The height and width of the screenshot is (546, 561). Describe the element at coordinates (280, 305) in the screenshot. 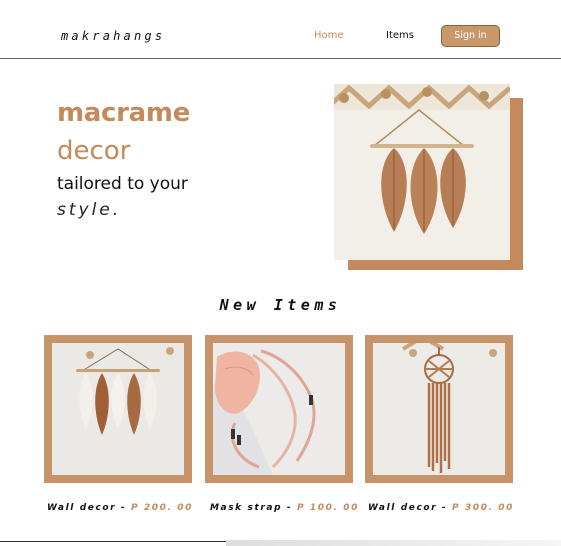

I see `new-items-heading: New Items` at that location.